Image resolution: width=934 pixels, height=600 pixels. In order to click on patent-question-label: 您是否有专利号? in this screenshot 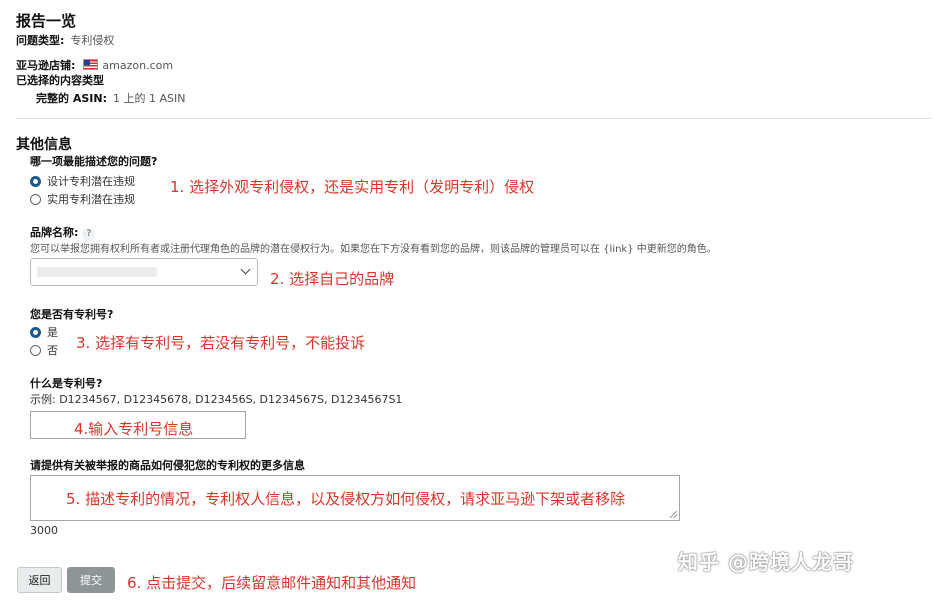, I will do `click(72, 314)`.